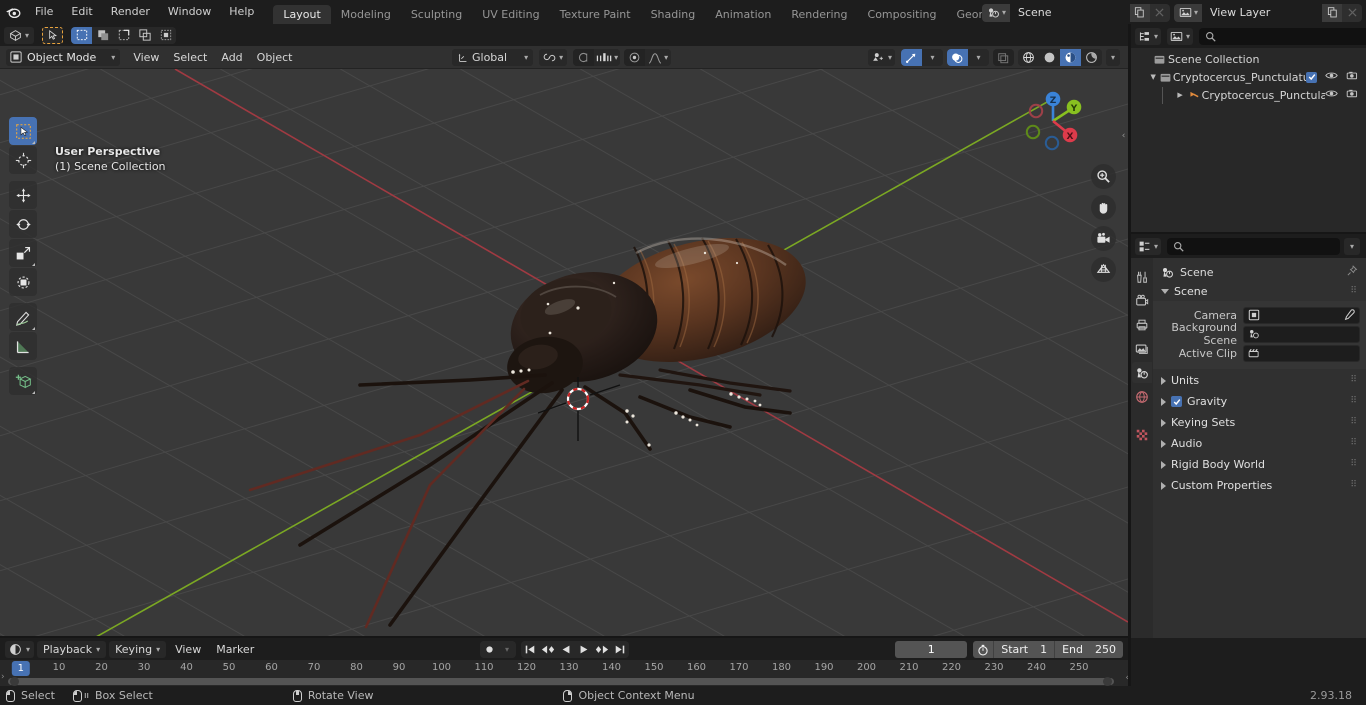 Image resolution: width=1366 pixels, height=705 pixels. Describe the element at coordinates (189, 12) in the screenshot. I see `menu-window: Window` at that location.